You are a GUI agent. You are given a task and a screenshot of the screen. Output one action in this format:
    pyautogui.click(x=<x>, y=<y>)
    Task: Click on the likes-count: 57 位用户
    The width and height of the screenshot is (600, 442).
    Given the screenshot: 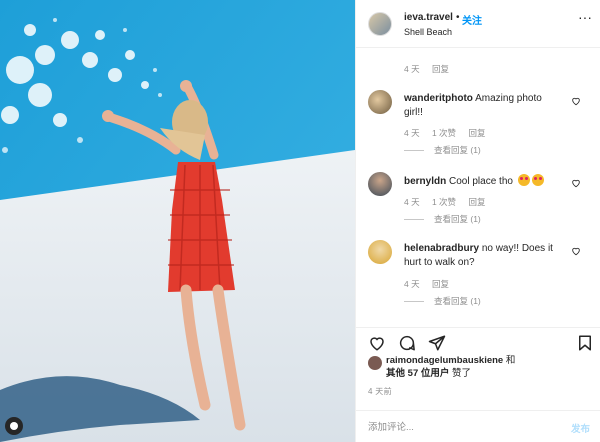 What is the action you would take?
    pyautogui.click(x=429, y=373)
    